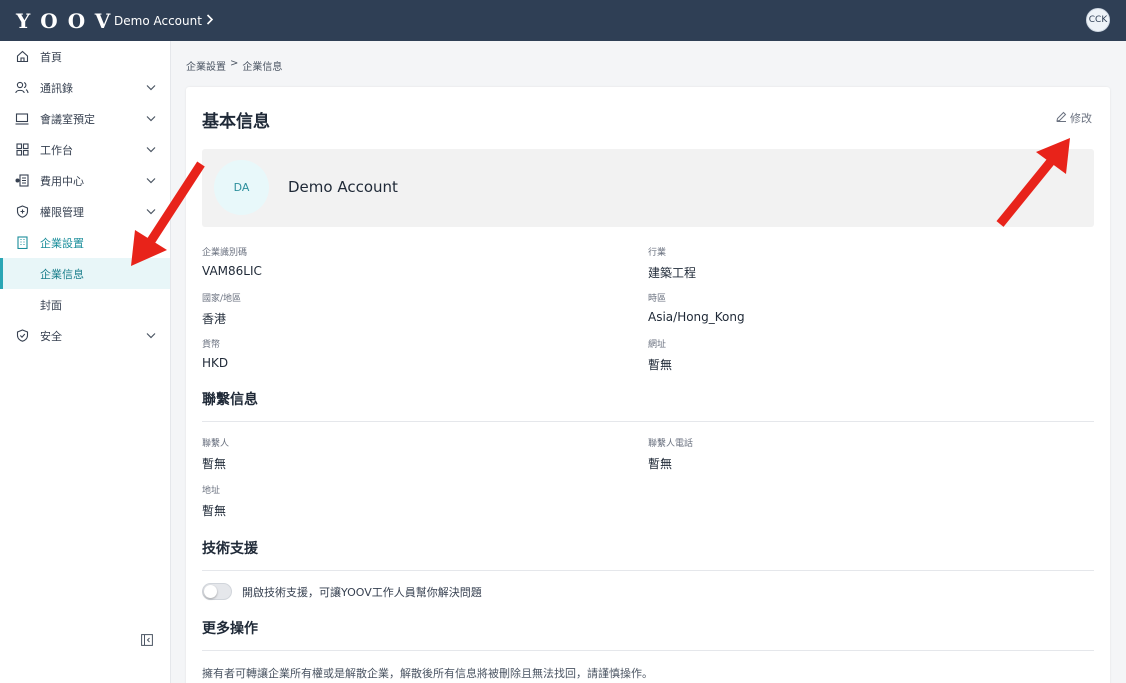 The width and height of the screenshot is (1126, 683). What do you see at coordinates (206, 65) in the screenshot?
I see `breadcrumb-parent: 企業設置` at bounding box center [206, 65].